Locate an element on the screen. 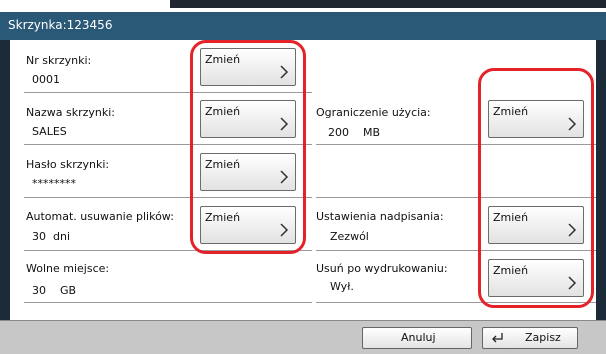 The image size is (606, 354). auto-delete-label: Automat. usuwanie plików: is located at coordinates (100, 216).